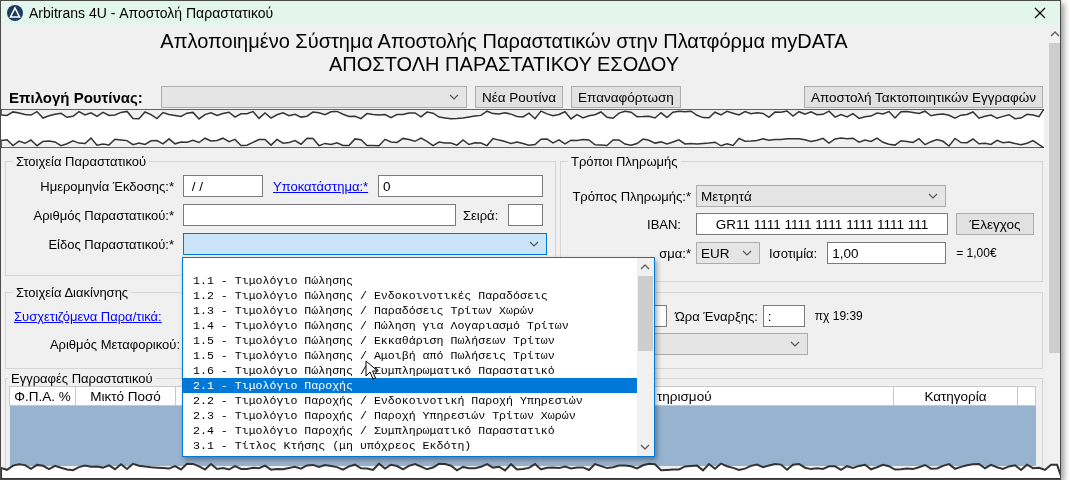 This screenshot has height=489, width=1070. Describe the element at coordinates (716, 316) in the screenshot. I see `field-label: Ώρα Έναρξης:` at that location.